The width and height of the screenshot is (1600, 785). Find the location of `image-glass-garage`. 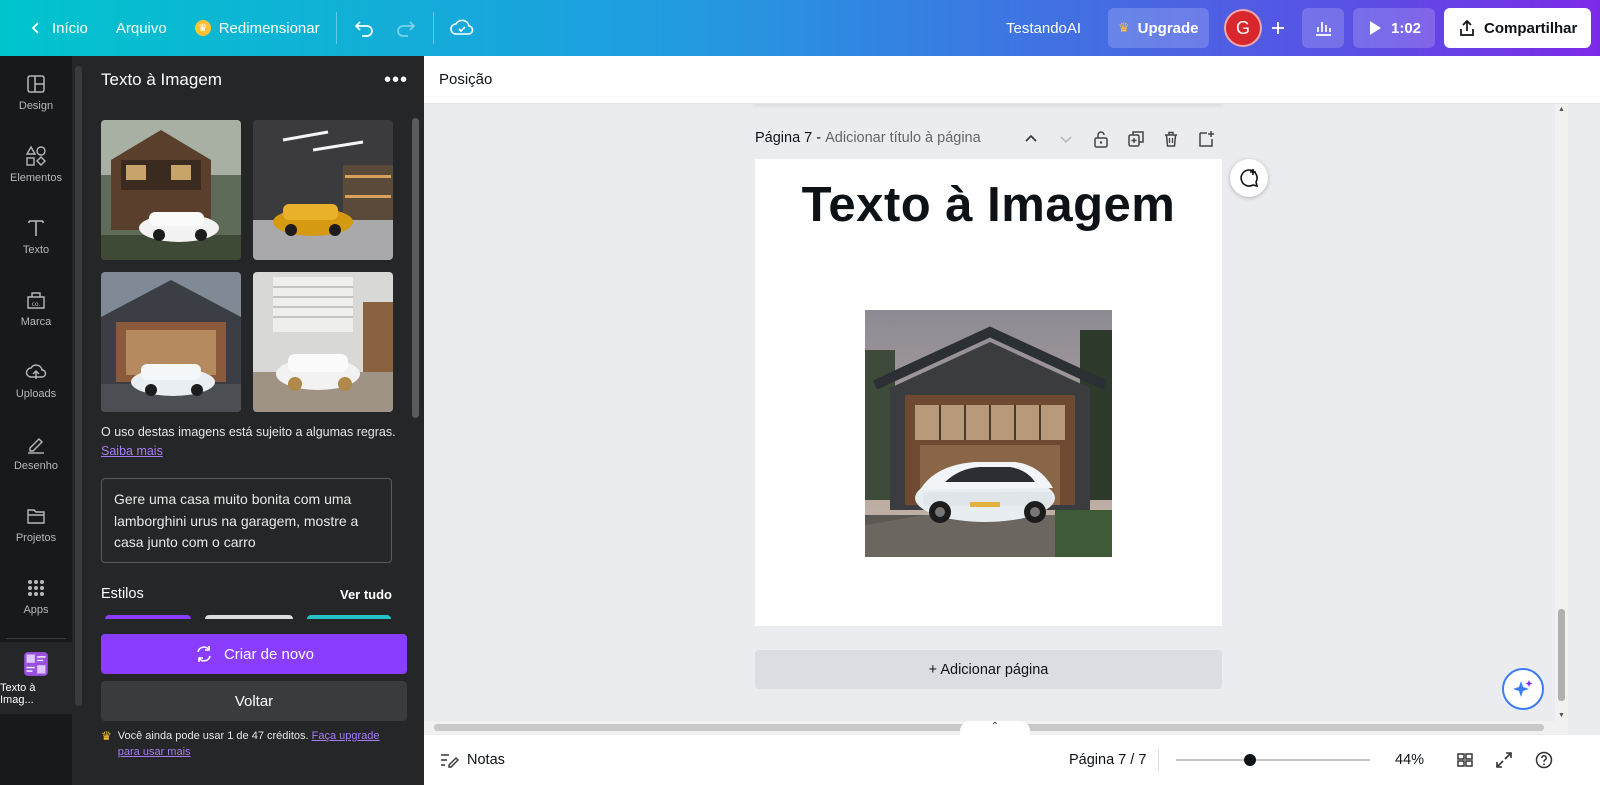

image-glass-garage is located at coordinates (171, 342).